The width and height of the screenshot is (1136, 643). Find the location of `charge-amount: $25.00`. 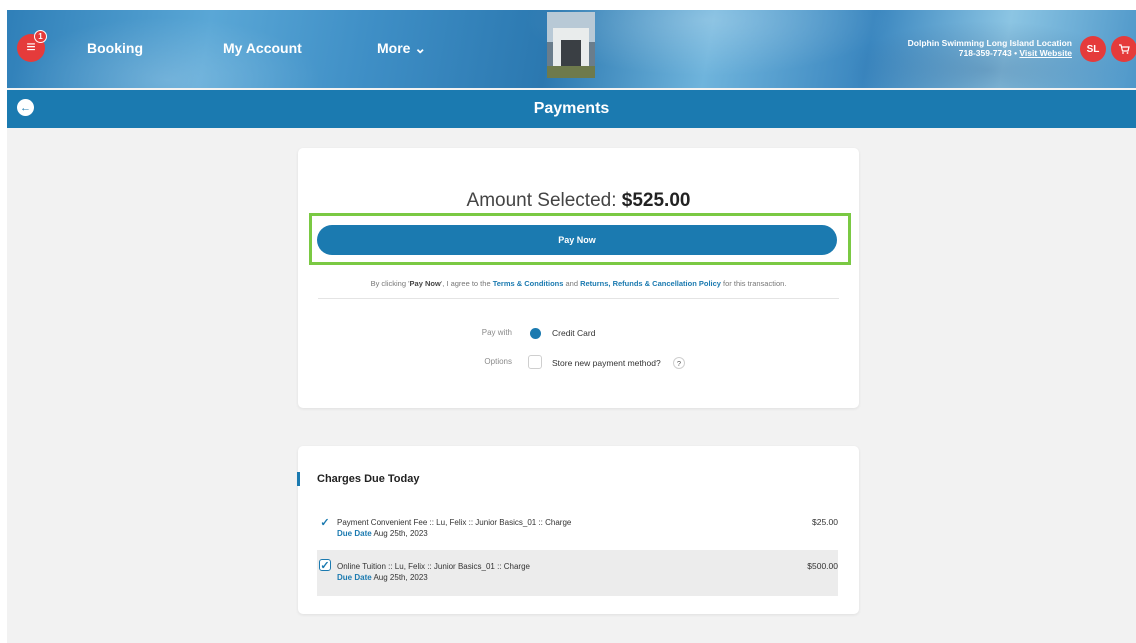

charge-amount: $25.00 is located at coordinates (825, 522).